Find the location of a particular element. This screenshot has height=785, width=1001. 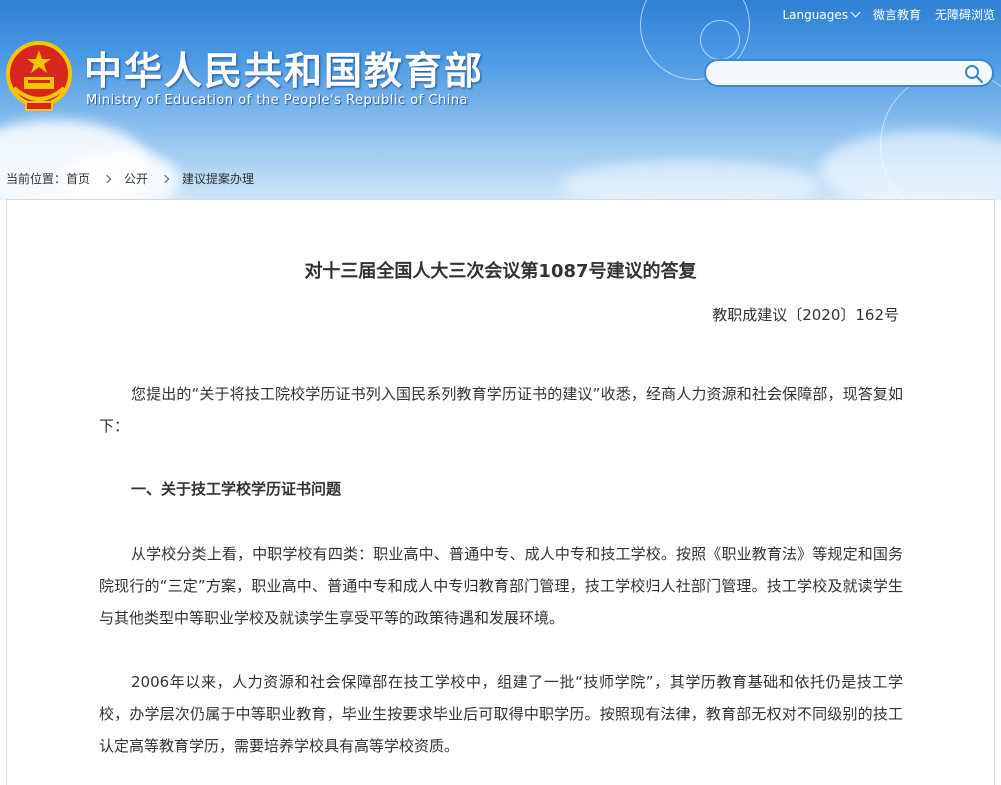

breadcrumb-suggestions: 建议提案办理 is located at coordinates (218, 178).